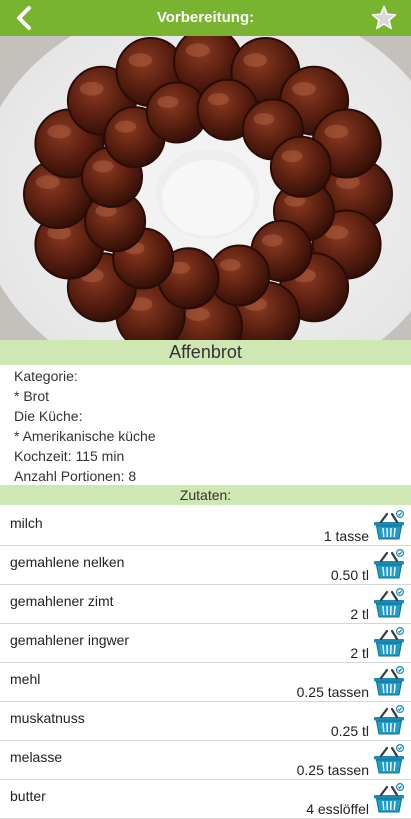 The height and width of the screenshot is (819, 411). Describe the element at coordinates (26, 523) in the screenshot. I see `ingredient-name: milch` at that location.